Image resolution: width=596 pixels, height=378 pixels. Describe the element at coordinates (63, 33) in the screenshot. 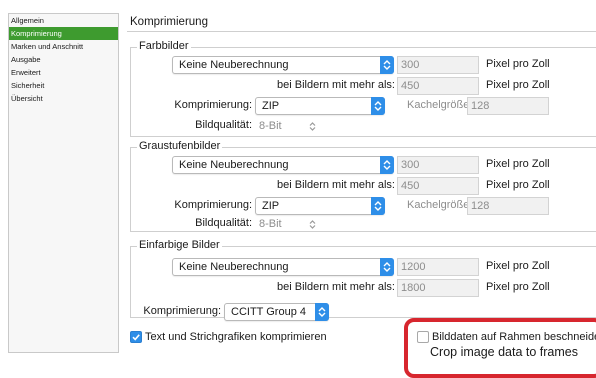

I see `sidebar-item-komprimierung: Komprimierung` at that location.